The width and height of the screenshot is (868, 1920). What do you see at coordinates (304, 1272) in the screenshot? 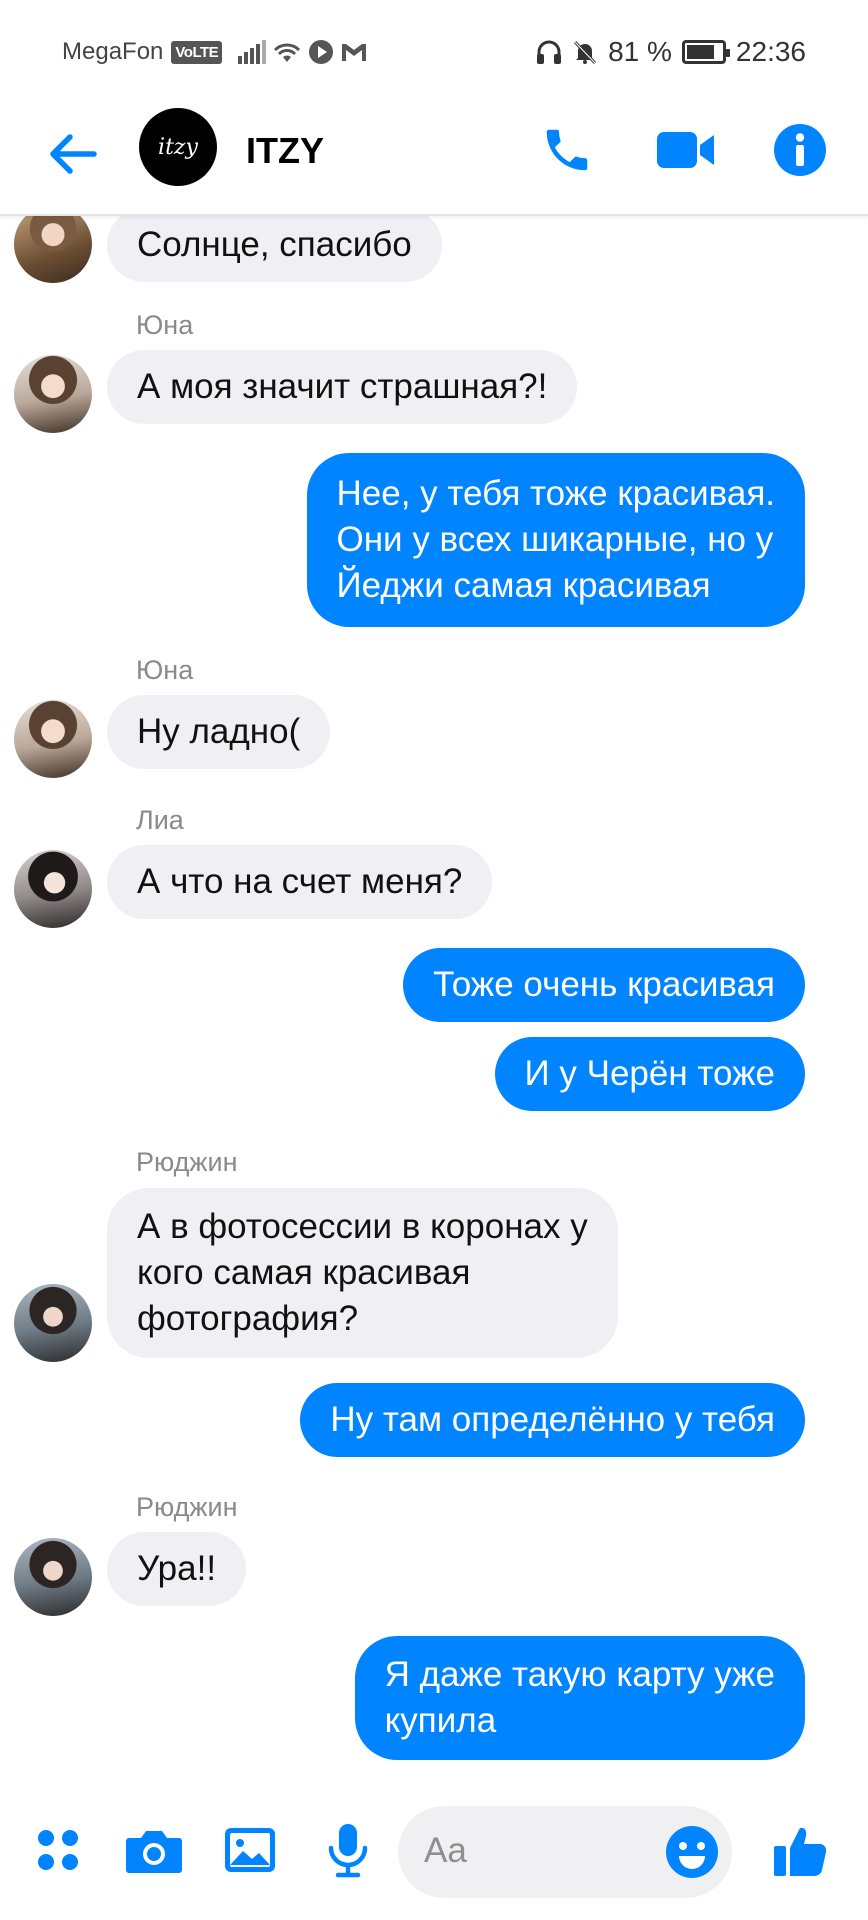
I see `message-line: кого самая красивая` at bounding box center [304, 1272].